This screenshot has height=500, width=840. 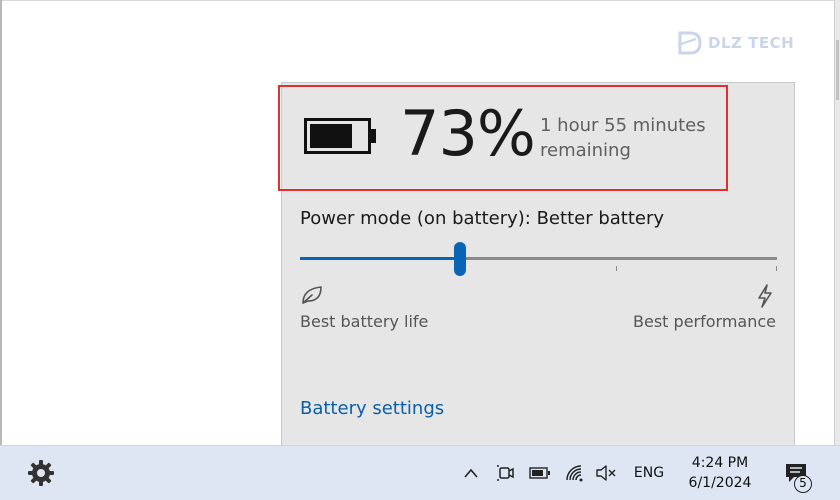 What do you see at coordinates (689, 43) in the screenshot?
I see `logo-icon` at bounding box center [689, 43].